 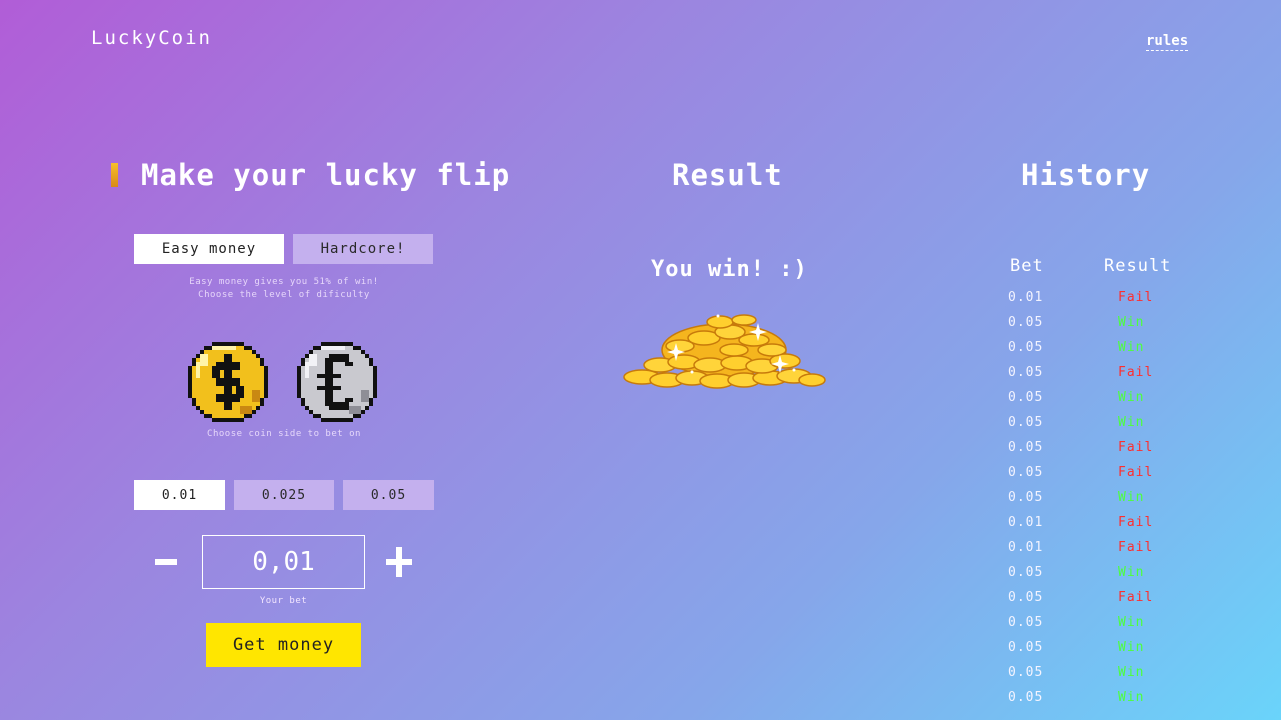 What do you see at coordinates (1138, 266) in the screenshot?
I see `history-result-header: Result` at bounding box center [1138, 266].